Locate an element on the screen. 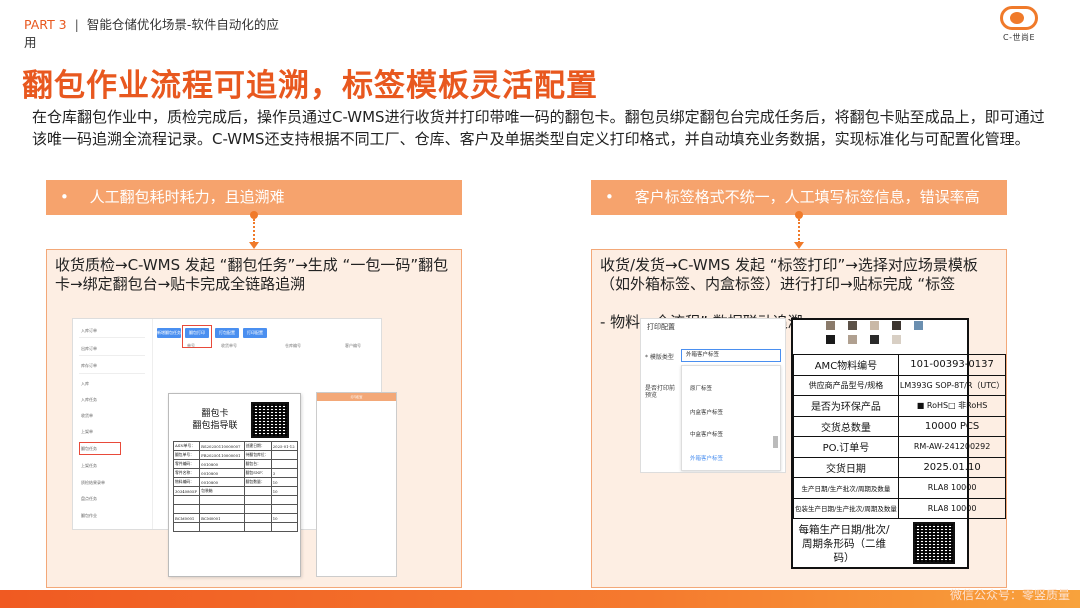 Image resolution: width=1080 pixels, height=608 pixels. watermark: 微信公众号：零竖质量 is located at coordinates (1009, 595).